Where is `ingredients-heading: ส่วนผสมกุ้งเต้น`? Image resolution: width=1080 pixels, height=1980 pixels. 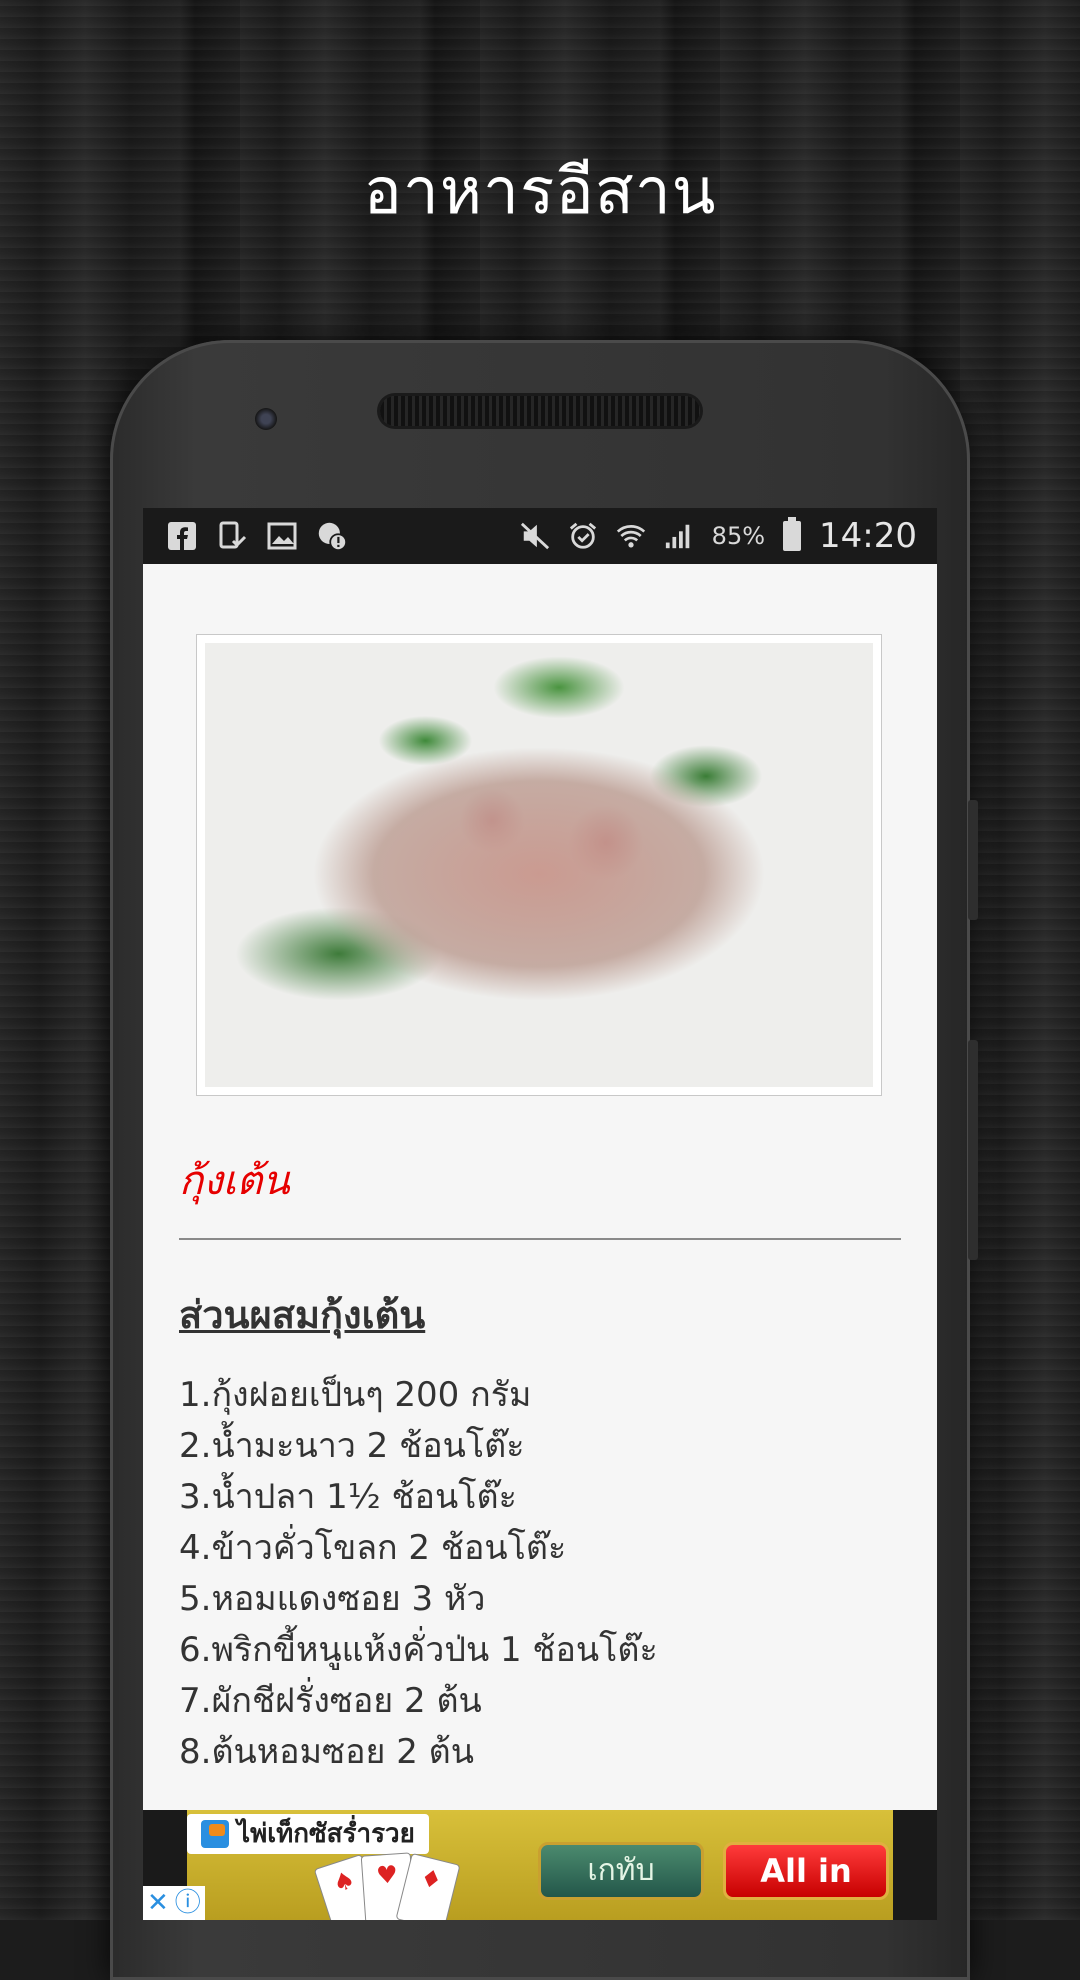 ingredients-heading: ส่วนผสมกุ้งเต้น is located at coordinates (302, 1315).